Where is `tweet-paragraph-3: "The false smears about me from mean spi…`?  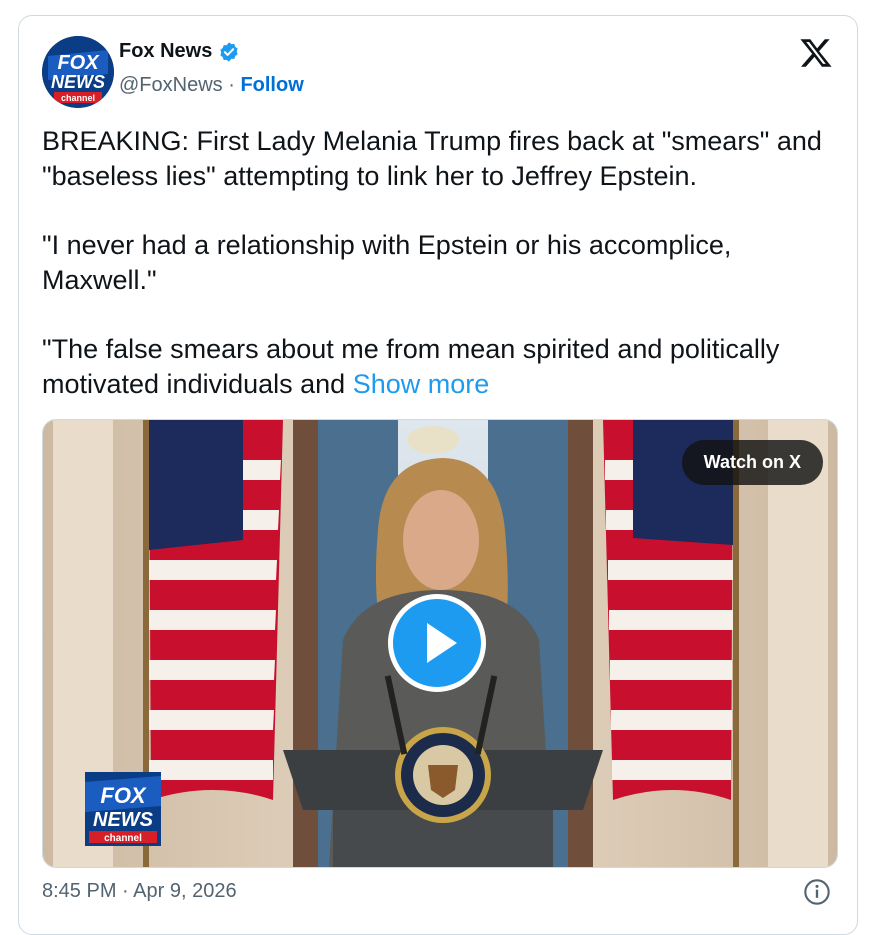 tweet-paragraph-3: "The false smears about me from mean spi… is located at coordinates (442, 367).